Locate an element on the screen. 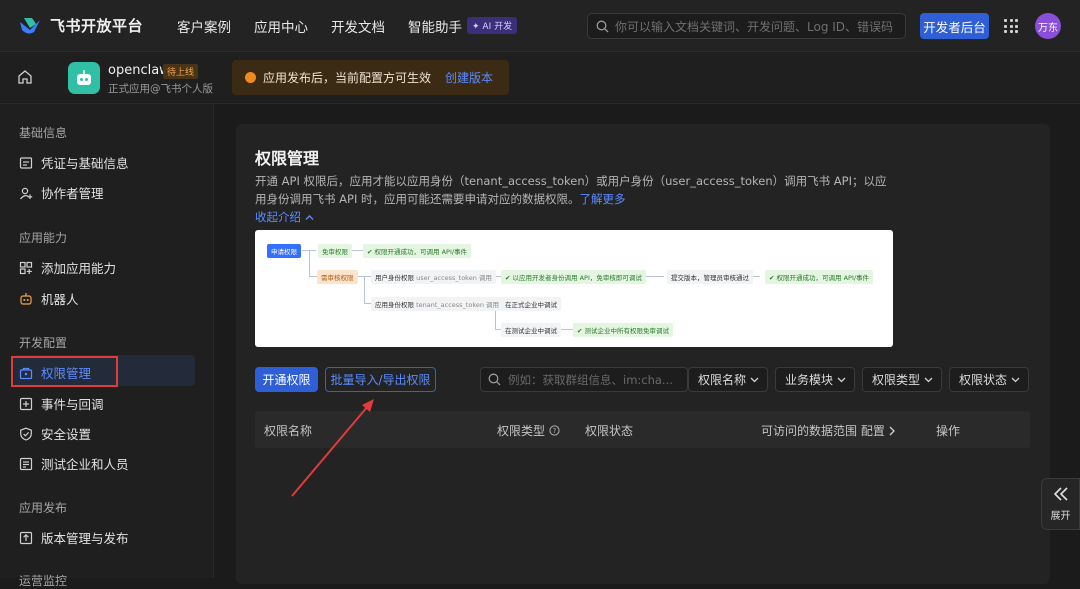 The height and width of the screenshot is (589, 1080). bot-icon is located at coordinates (26, 298).